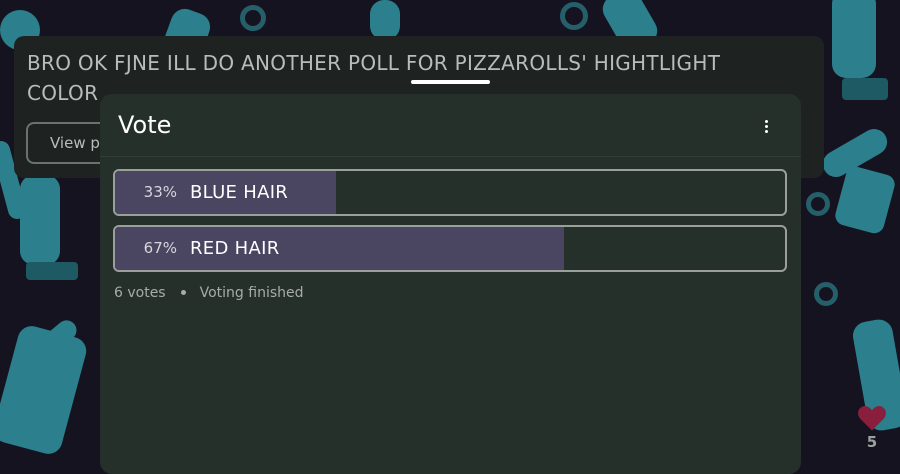 Image resolution: width=900 pixels, height=474 pixels. Describe the element at coordinates (145, 125) in the screenshot. I see `vote-title: Vote` at that location.